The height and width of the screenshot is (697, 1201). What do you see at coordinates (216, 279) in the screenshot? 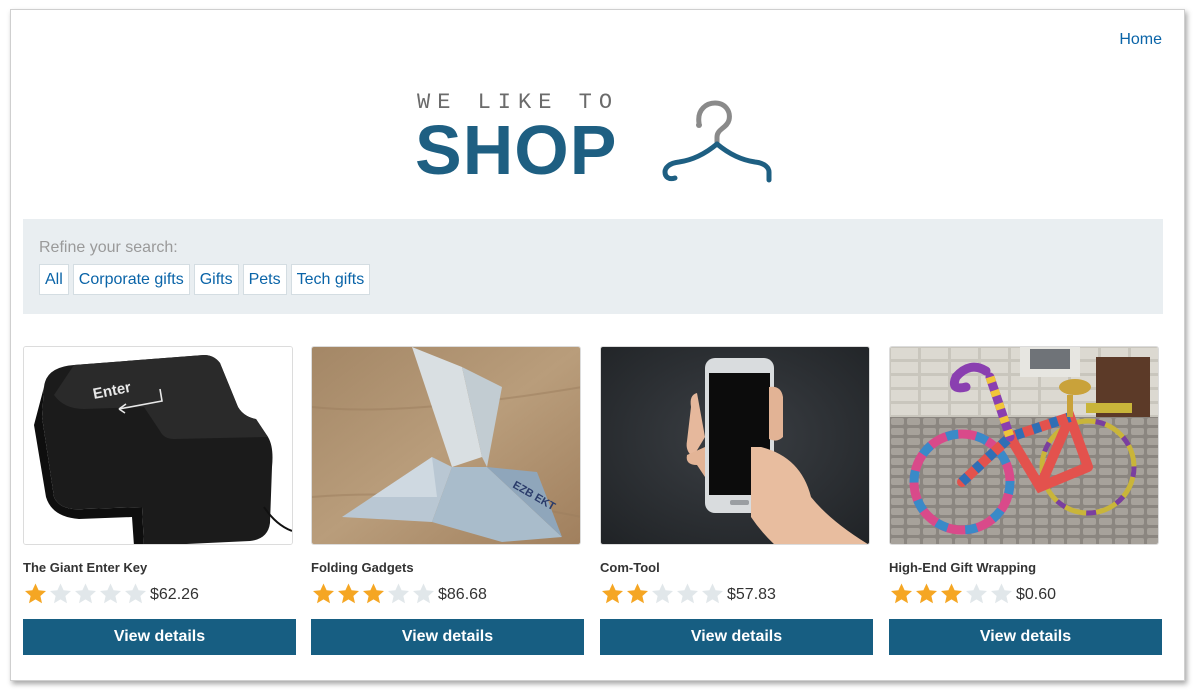
I see `filter-gifts: Gifts` at bounding box center [216, 279].